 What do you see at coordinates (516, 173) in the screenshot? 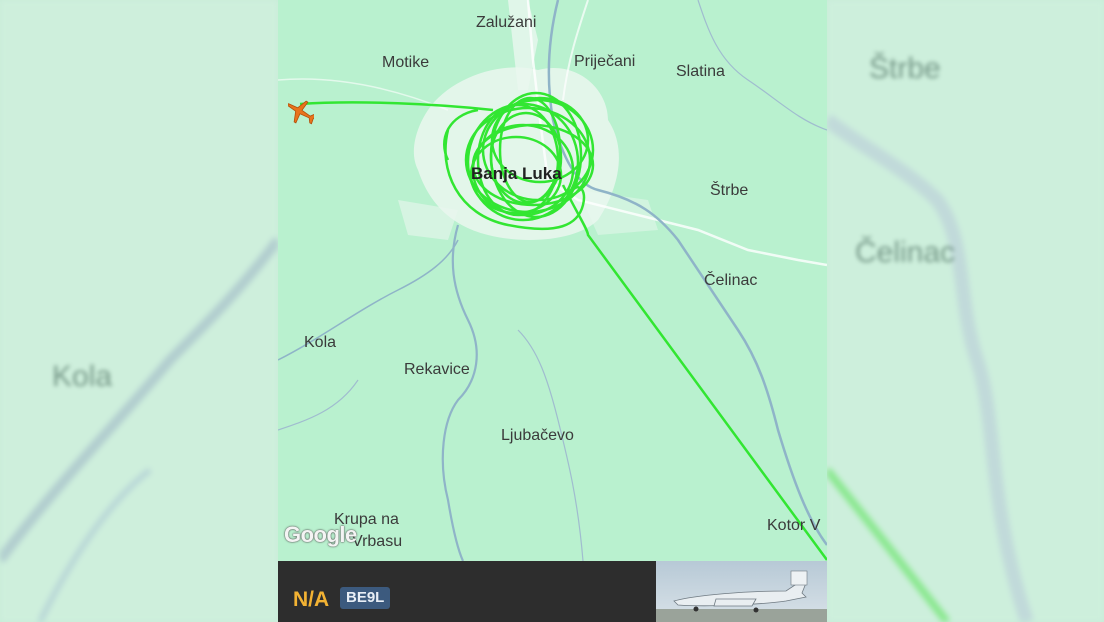
I see `place-banja-luka: Banja Luka` at bounding box center [516, 173].